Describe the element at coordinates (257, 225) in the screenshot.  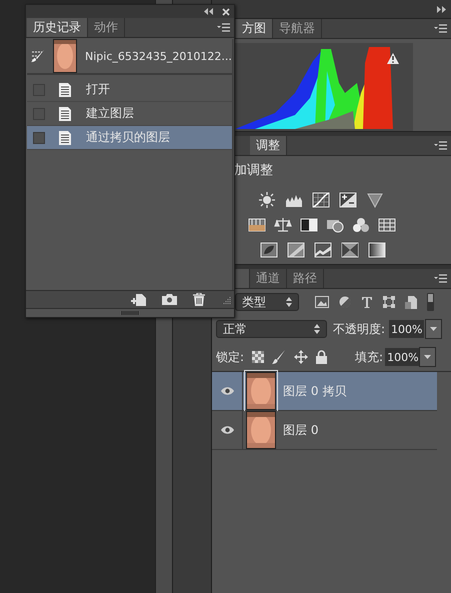
I see `gradient-strip-icon` at that location.